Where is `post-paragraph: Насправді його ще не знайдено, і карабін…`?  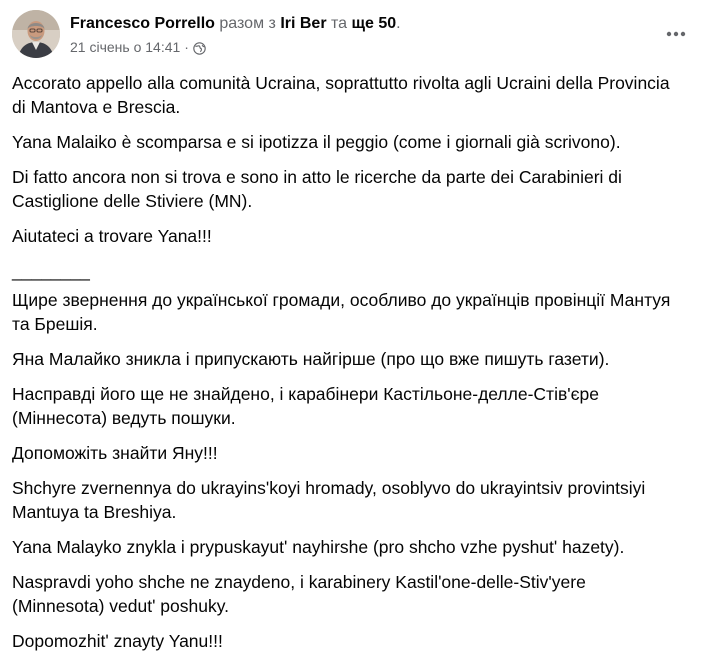 post-paragraph: Насправді його ще не знайдено, і карабін… is located at coordinates (305, 406).